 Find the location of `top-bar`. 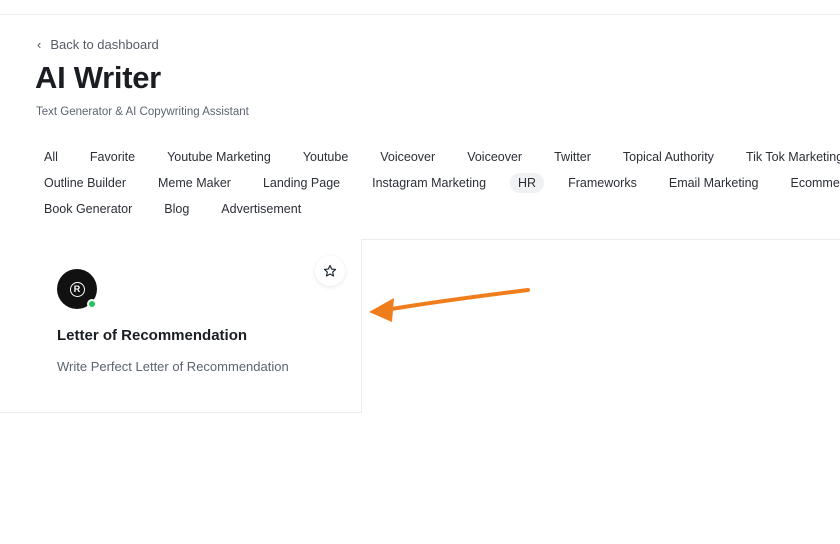

top-bar is located at coordinates (420, 7).